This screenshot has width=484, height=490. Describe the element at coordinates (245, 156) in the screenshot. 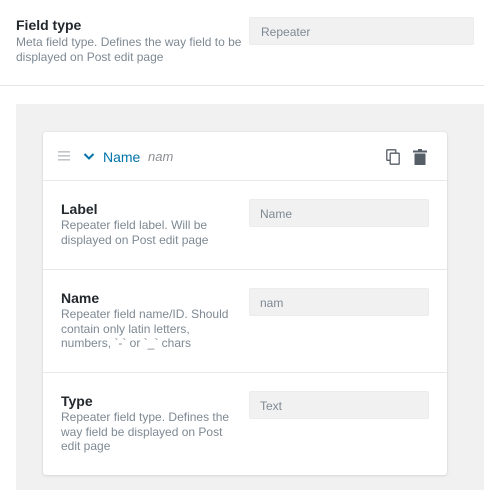

I see `repeater-item-header: Name nam` at that location.